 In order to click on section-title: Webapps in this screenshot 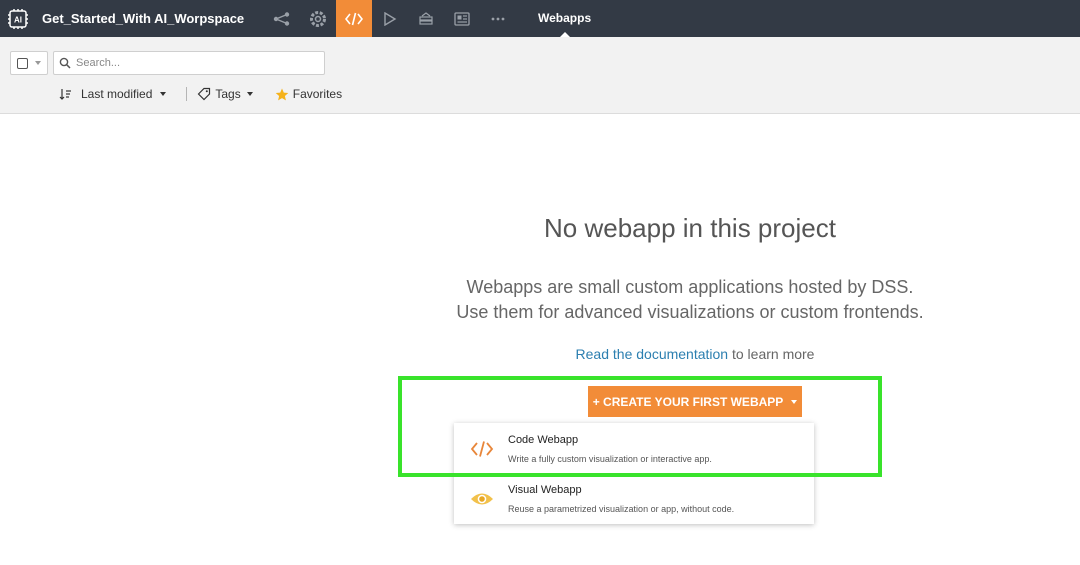, I will do `click(564, 18)`.